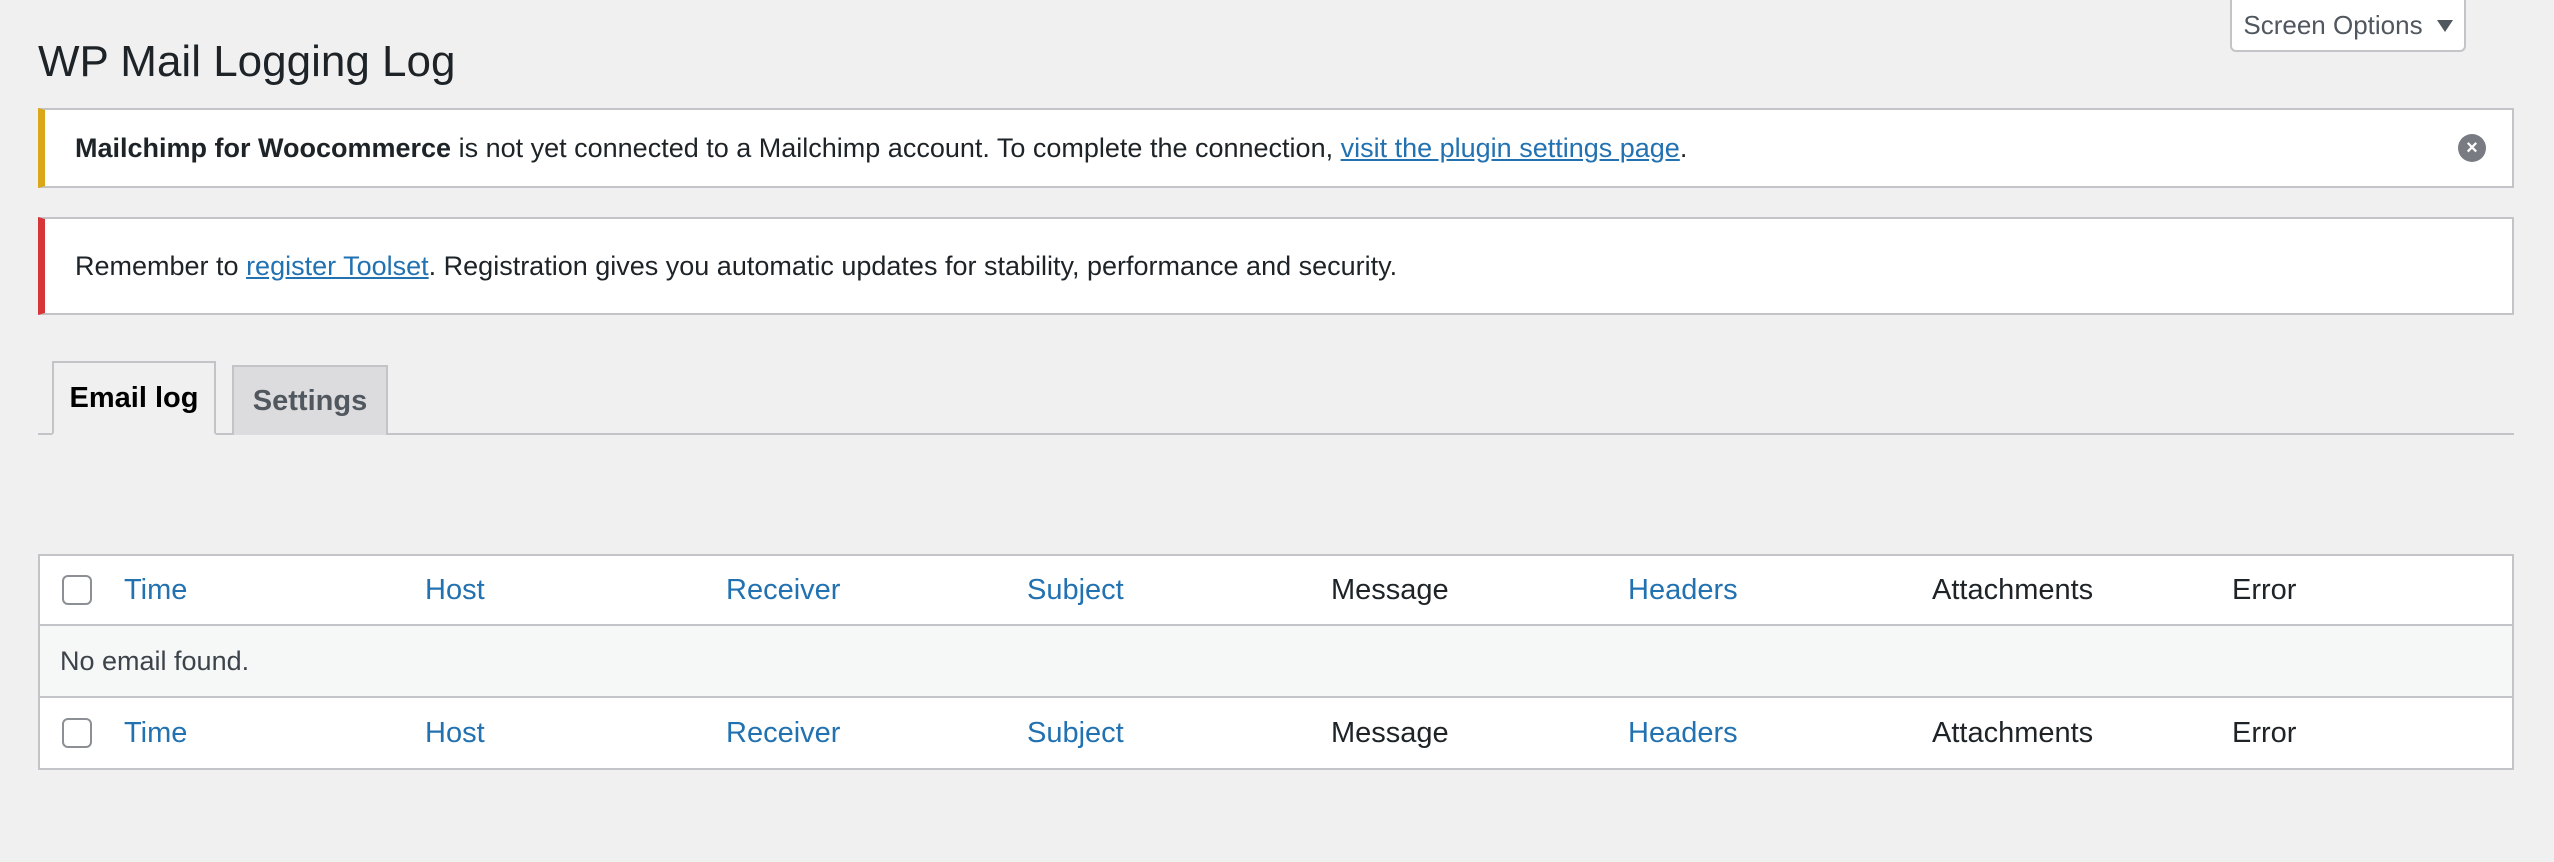 The image size is (2554, 862). Describe the element at coordinates (455, 590) in the screenshot. I see `column-host: Host` at that location.